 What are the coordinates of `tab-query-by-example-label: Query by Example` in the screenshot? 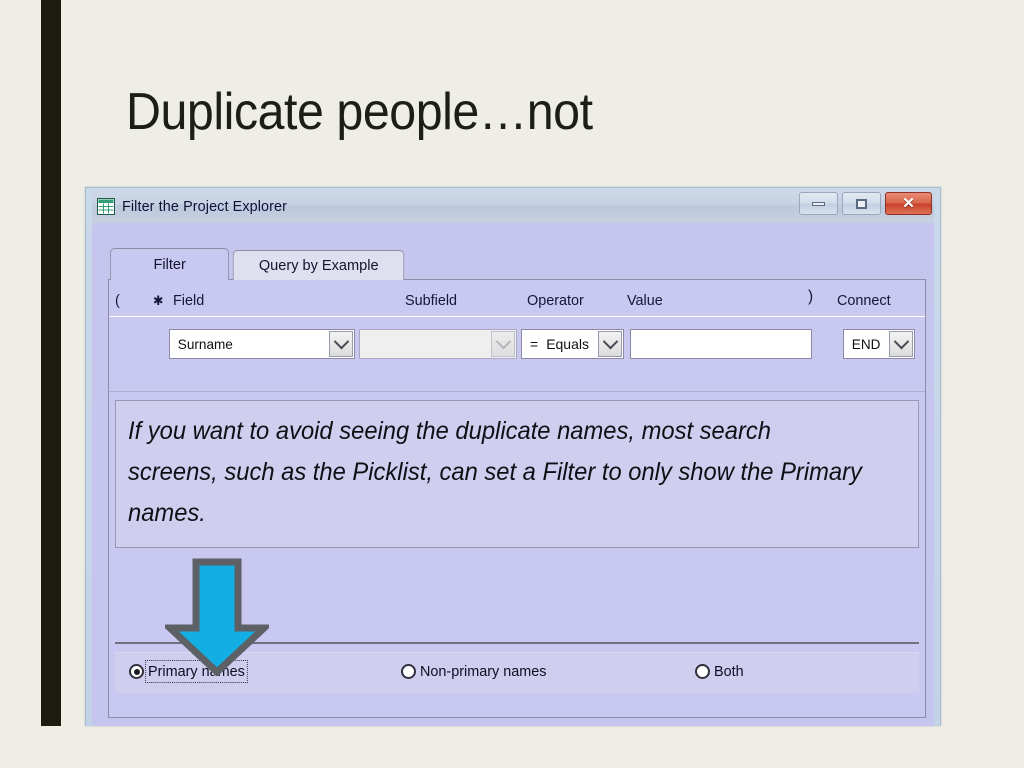 It's located at (319, 265).